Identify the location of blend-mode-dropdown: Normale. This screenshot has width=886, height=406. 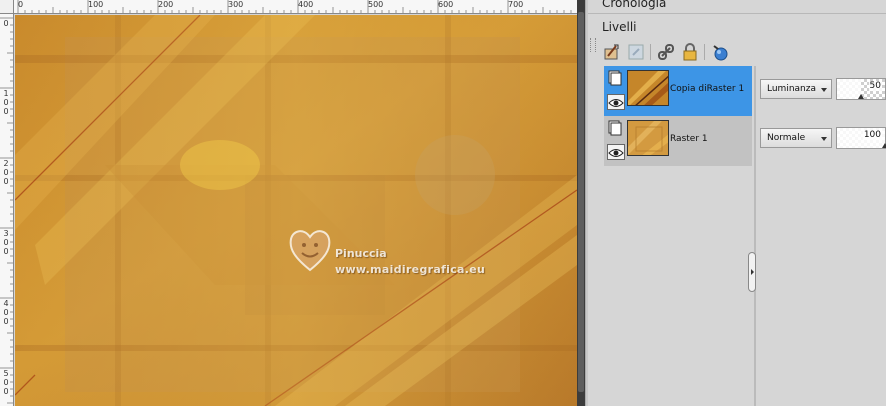
(796, 138).